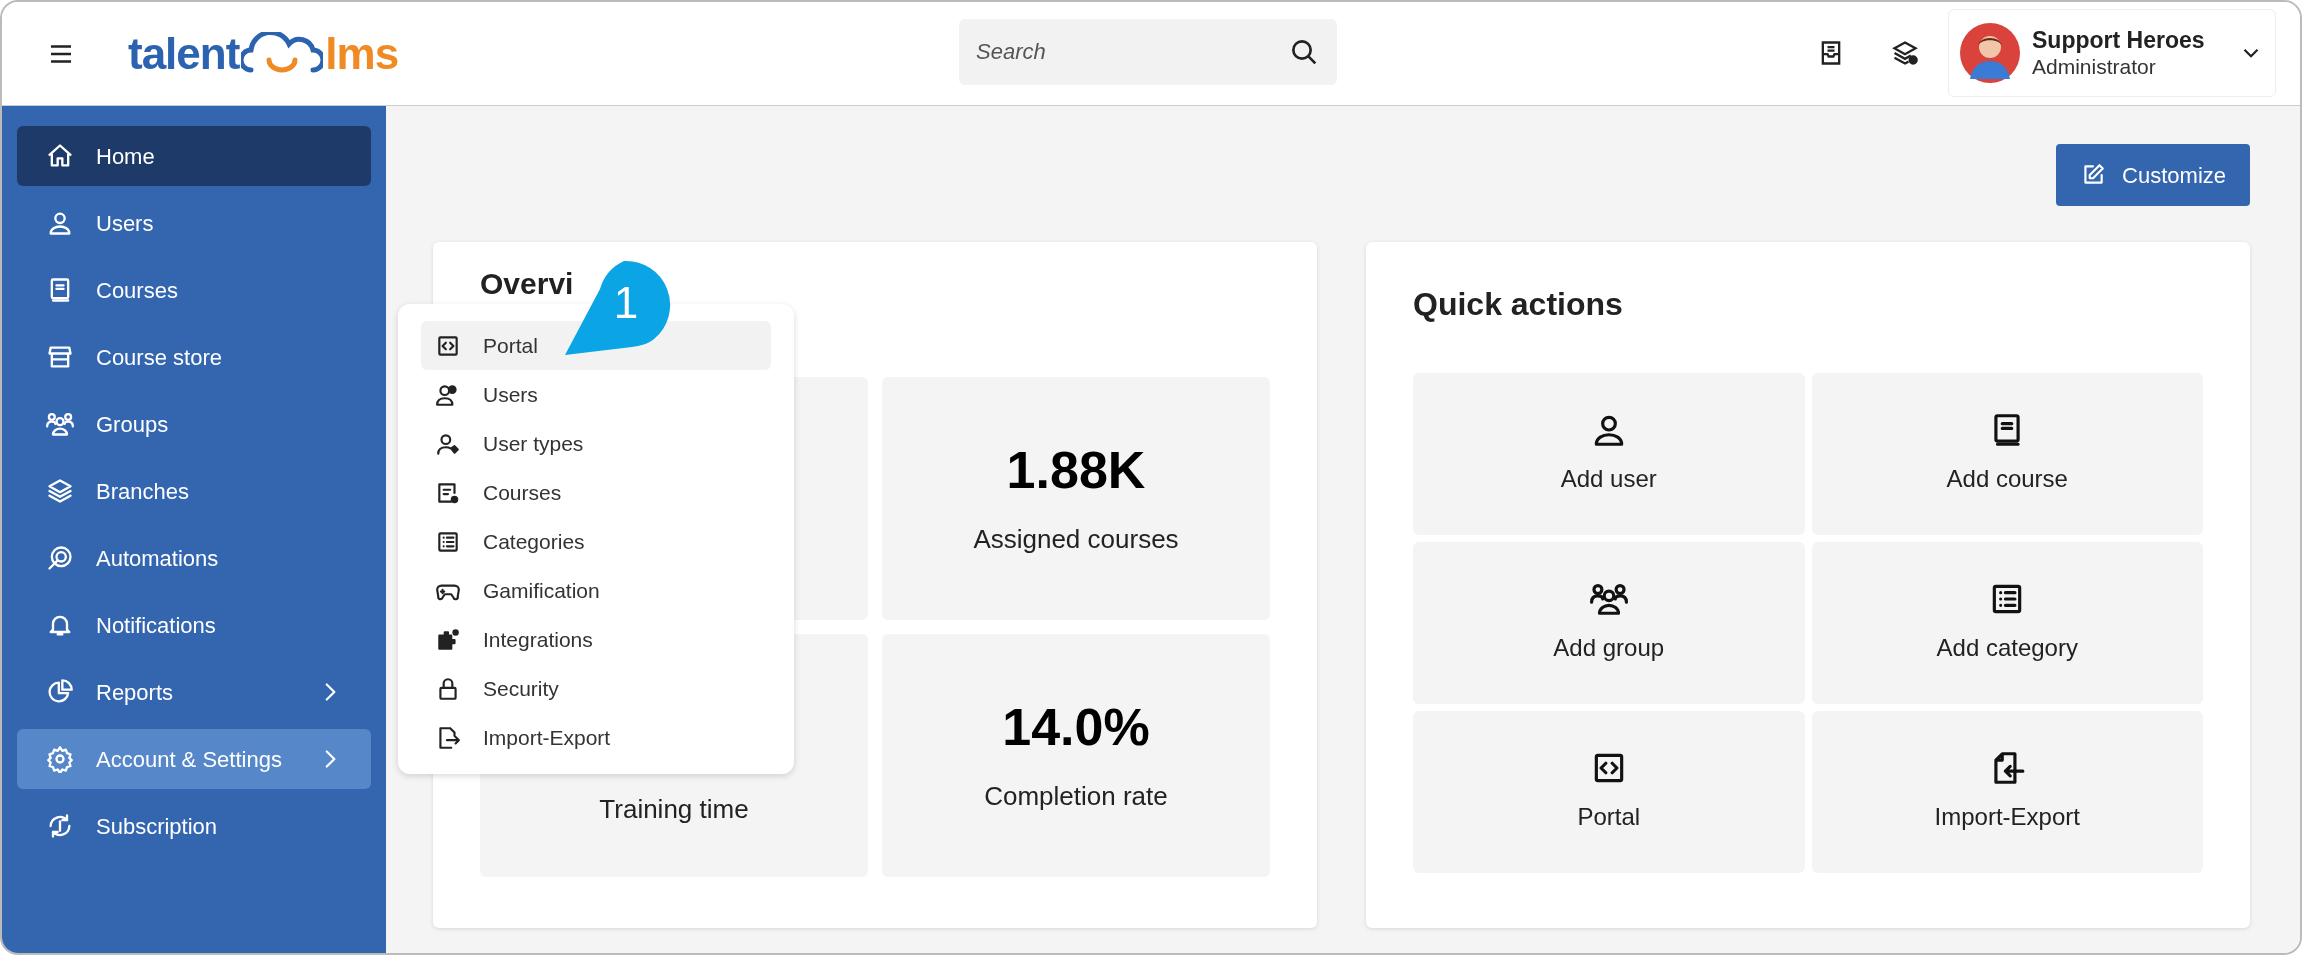 The width and height of the screenshot is (2302, 955). Describe the element at coordinates (194, 156) in the screenshot. I see `sidebar-item: Home` at that location.